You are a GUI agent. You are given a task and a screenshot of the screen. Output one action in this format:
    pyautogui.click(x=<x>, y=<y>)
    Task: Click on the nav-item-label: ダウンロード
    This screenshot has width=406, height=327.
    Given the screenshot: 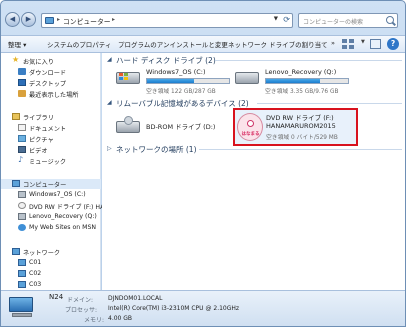 What is the action you would take?
    pyautogui.click(x=48, y=73)
    